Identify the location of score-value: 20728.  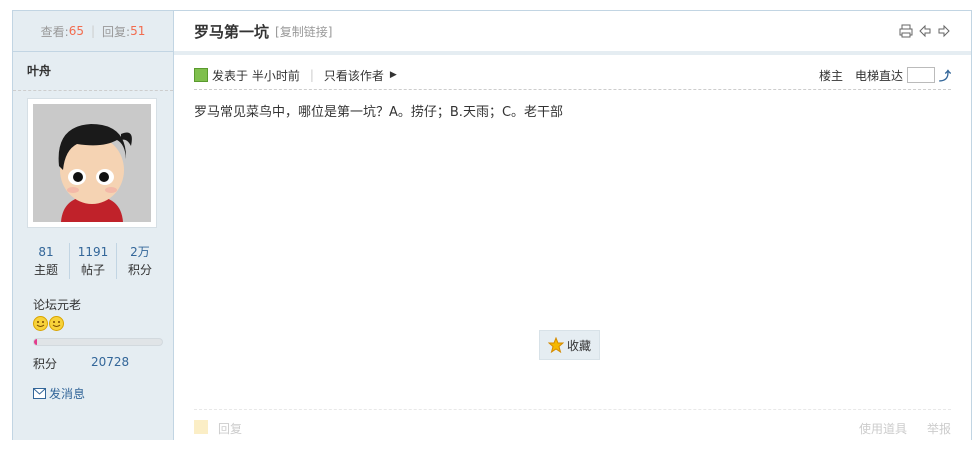
(110, 362).